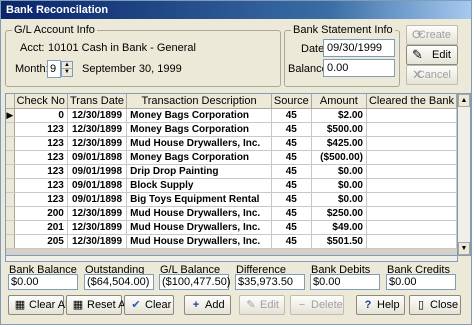 This screenshot has width=474, height=327. Describe the element at coordinates (464, 100) in the screenshot. I see `scroll-up-icon: ▲` at that location.